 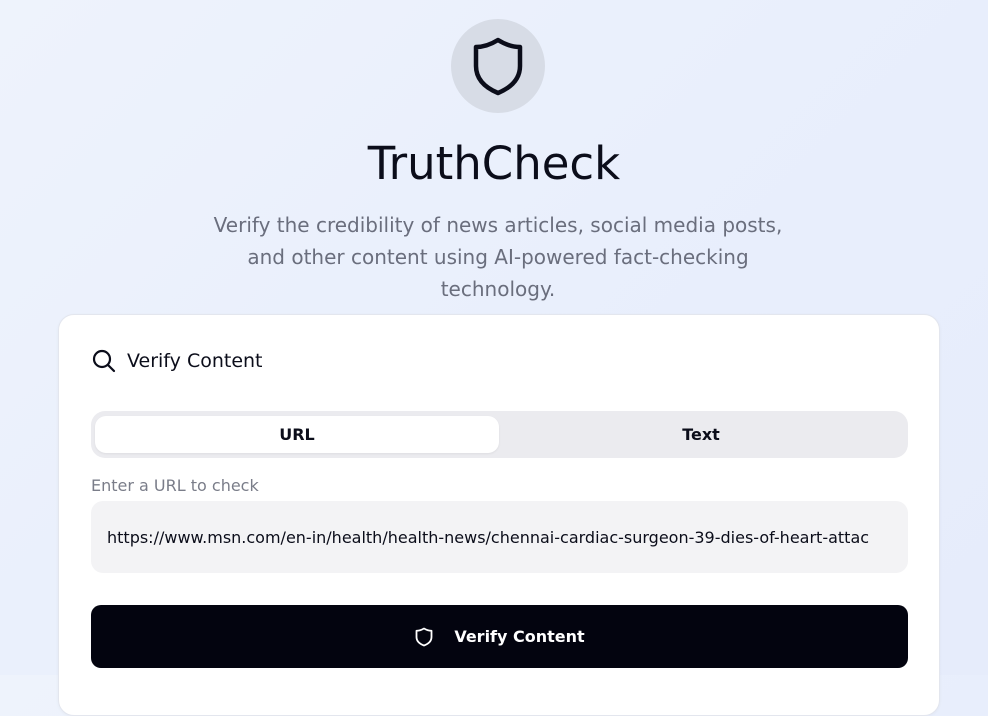 What do you see at coordinates (519, 636) in the screenshot?
I see `verify-button-label: Verify Content` at bounding box center [519, 636].